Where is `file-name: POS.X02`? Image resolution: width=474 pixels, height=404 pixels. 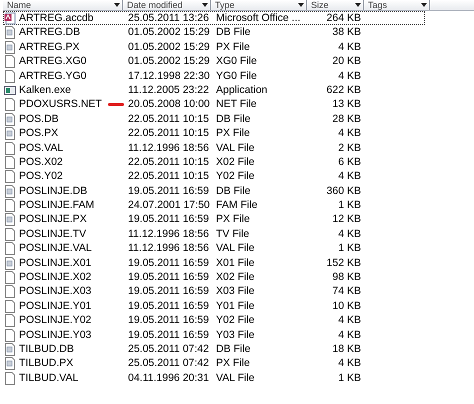
file-name: POS.X02 is located at coordinates (41, 162).